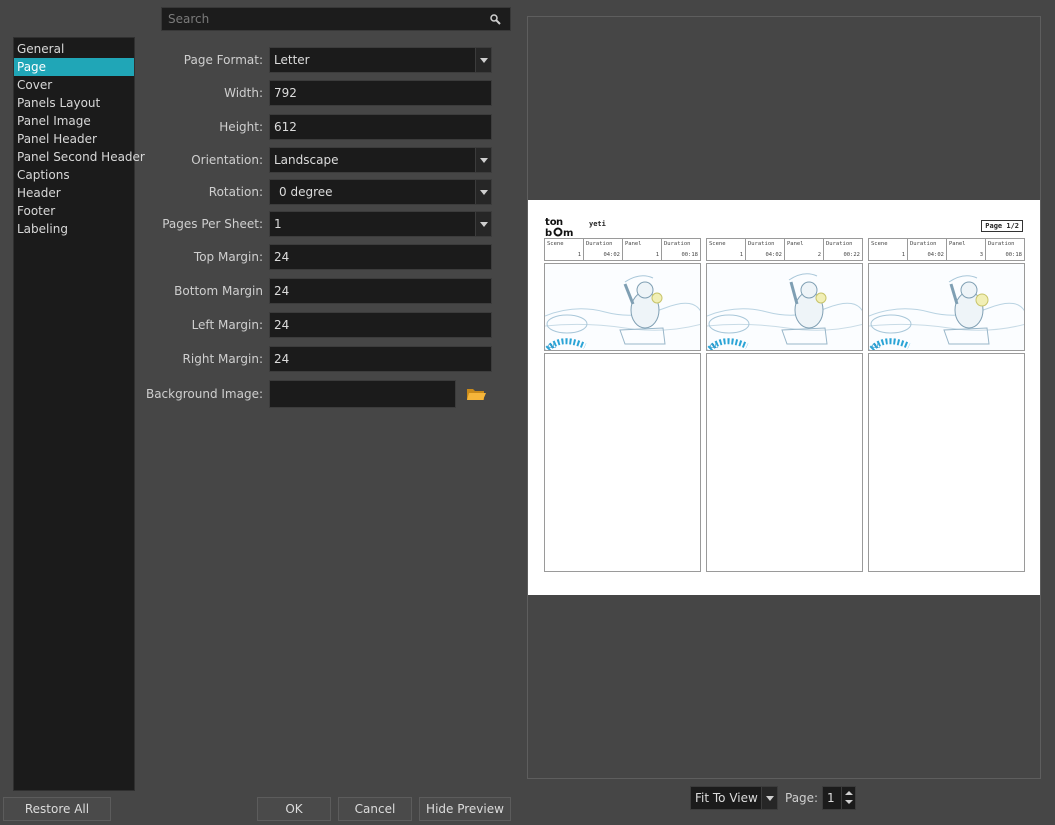  Describe the element at coordinates (306, 192) in the screenshot. I see `rotation-value: 0 degree` at that location.